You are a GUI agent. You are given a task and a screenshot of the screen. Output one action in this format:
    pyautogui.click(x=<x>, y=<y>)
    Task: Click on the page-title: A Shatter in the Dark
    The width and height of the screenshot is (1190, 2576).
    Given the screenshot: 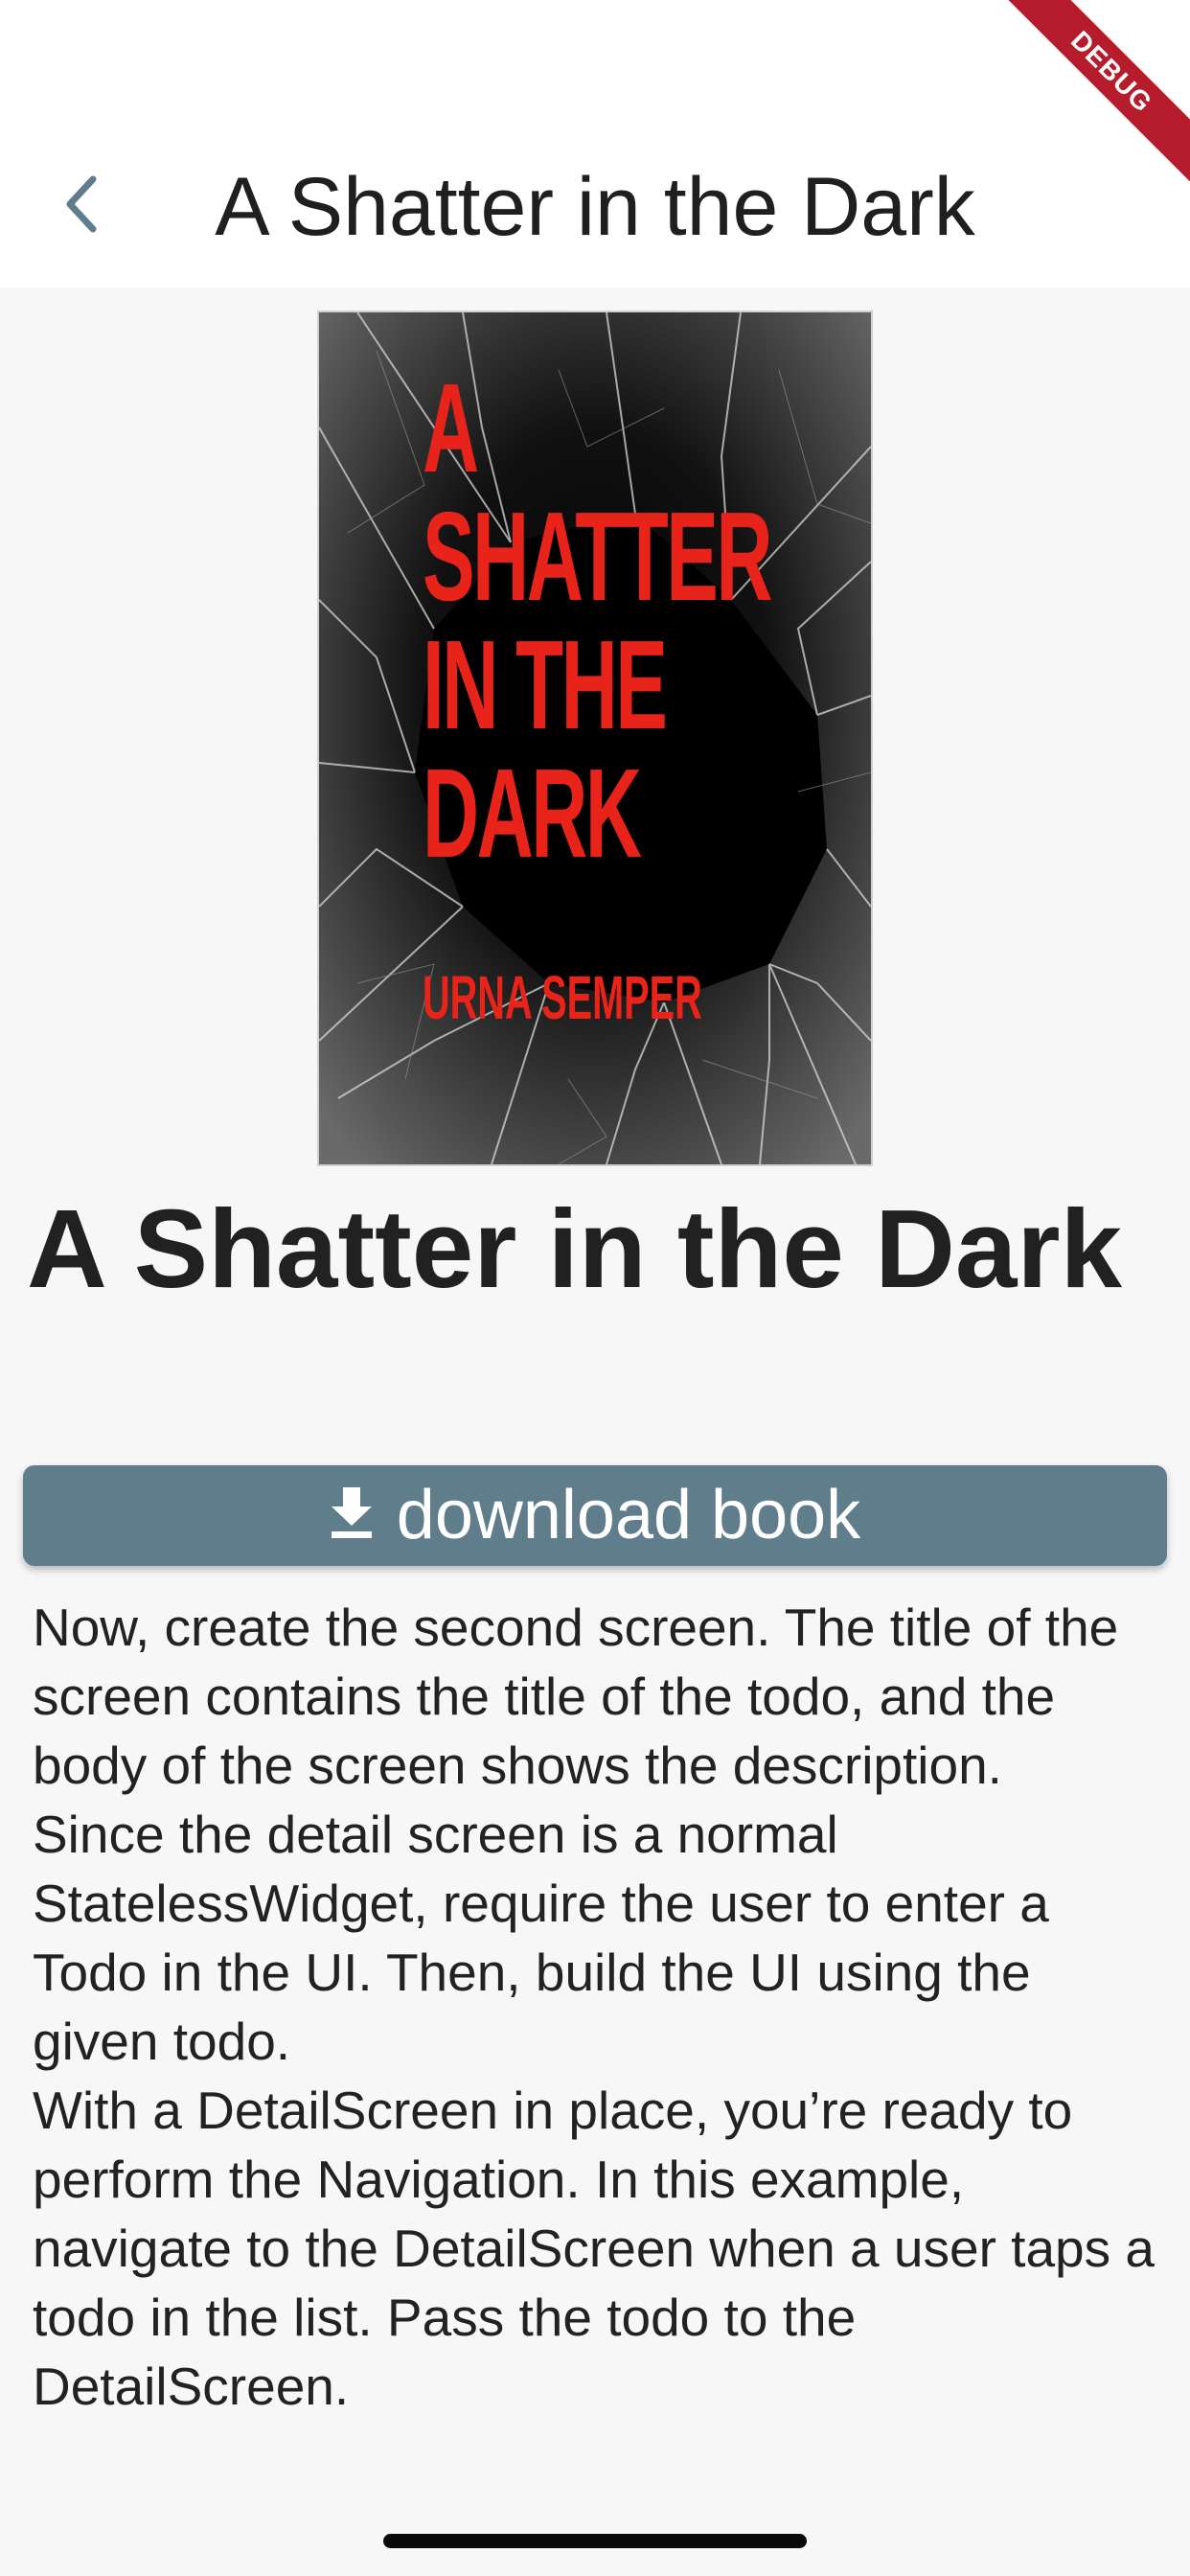 What is the action you would take?
    pyautogui.click(x=595, y=207)
    